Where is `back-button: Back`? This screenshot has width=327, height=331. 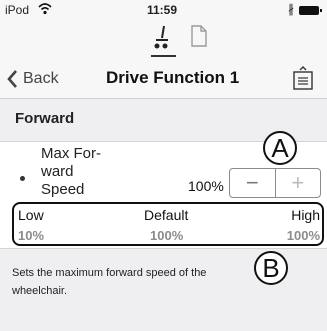 back-button: Back is located at coordinates (32, 79).